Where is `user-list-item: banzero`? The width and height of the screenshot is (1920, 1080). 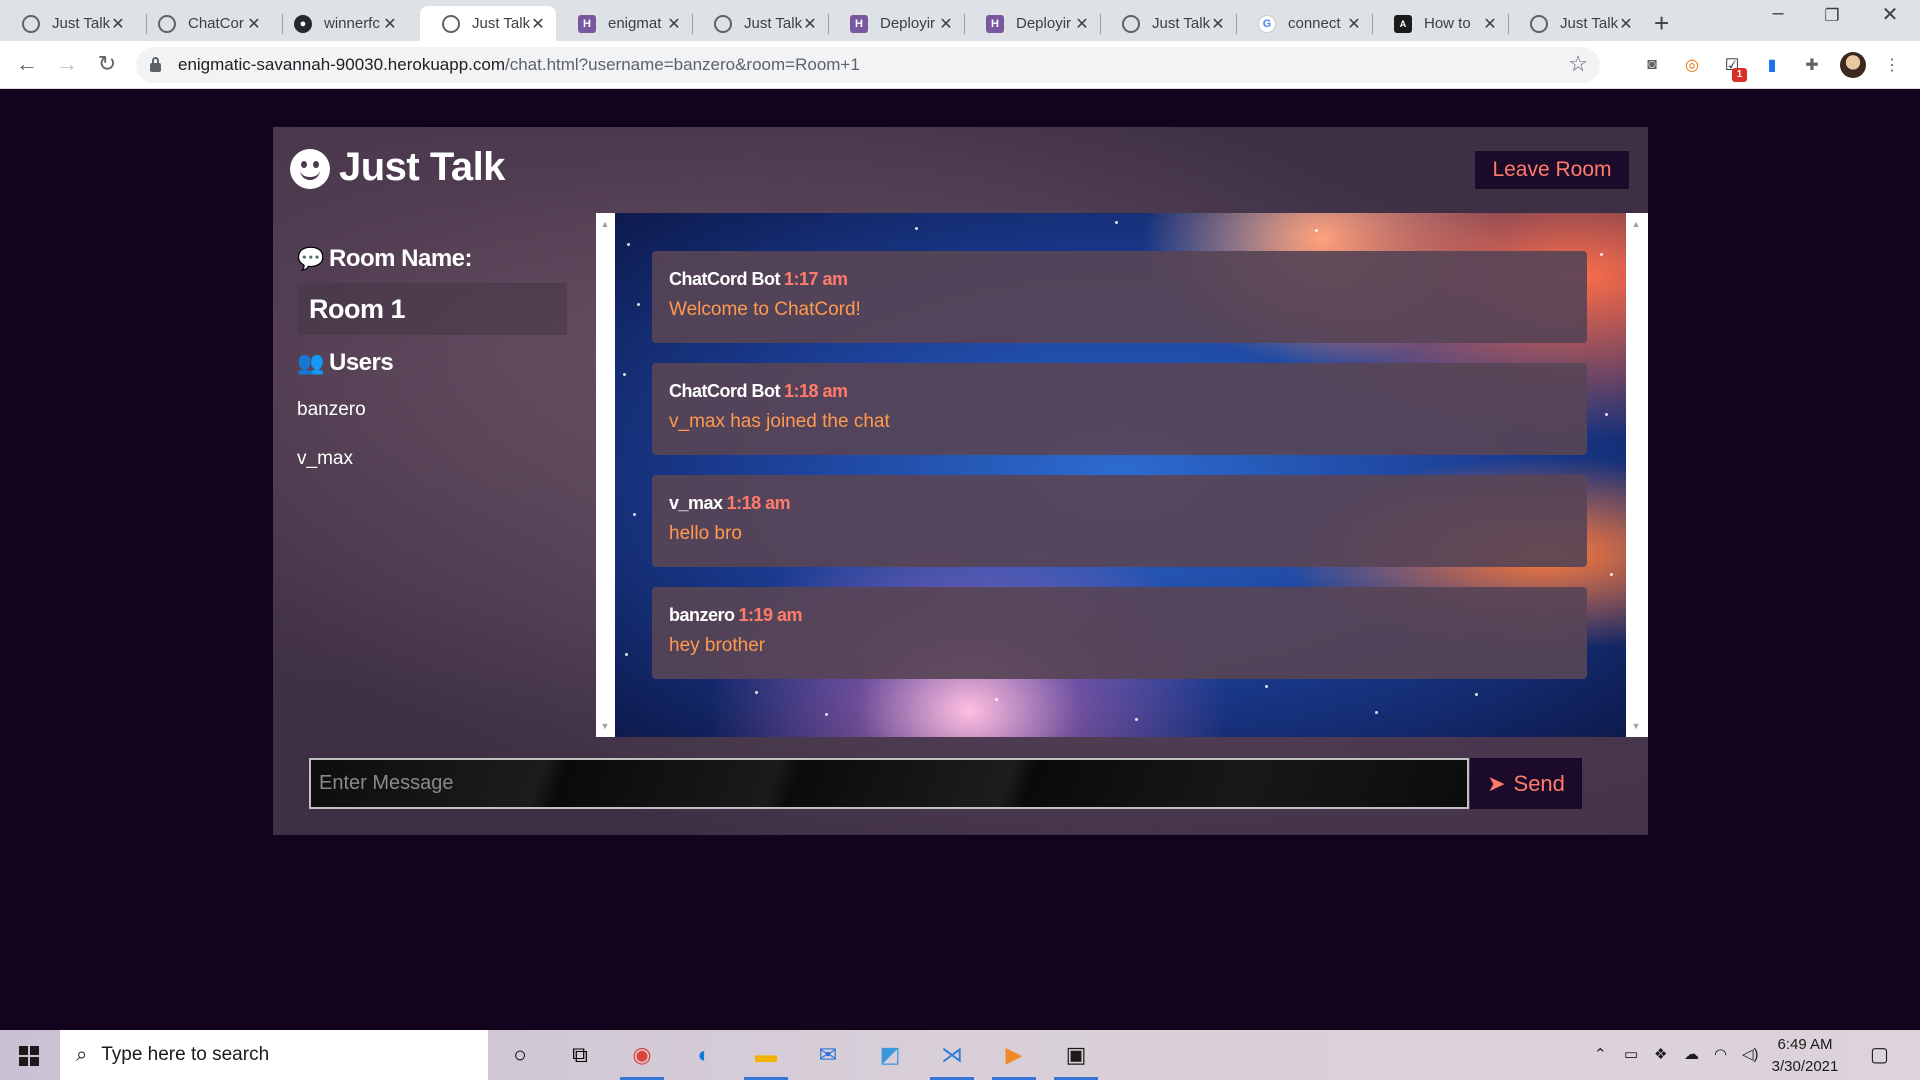
user-list-item: banzero is located at coordinates (331, 409).